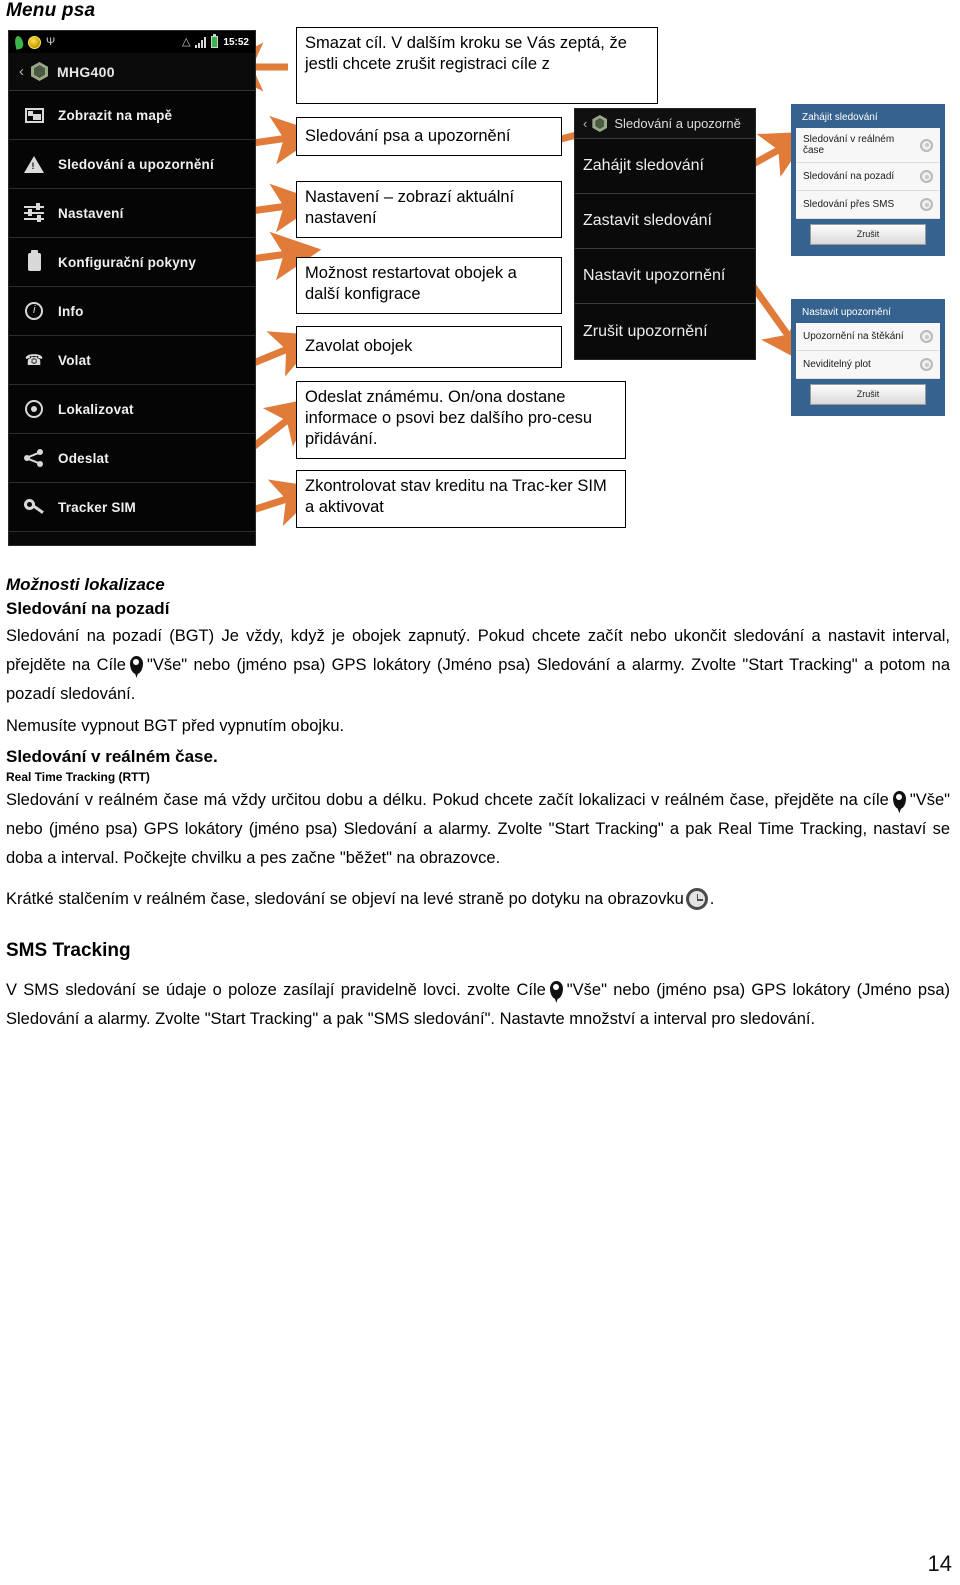 The height and width of the screenshot is (1585, 960). Describe the element at coordinates (112, 757) in the screenshot. I see `heading-realtime-tracking: Sledování v reálném čase.` at that location.